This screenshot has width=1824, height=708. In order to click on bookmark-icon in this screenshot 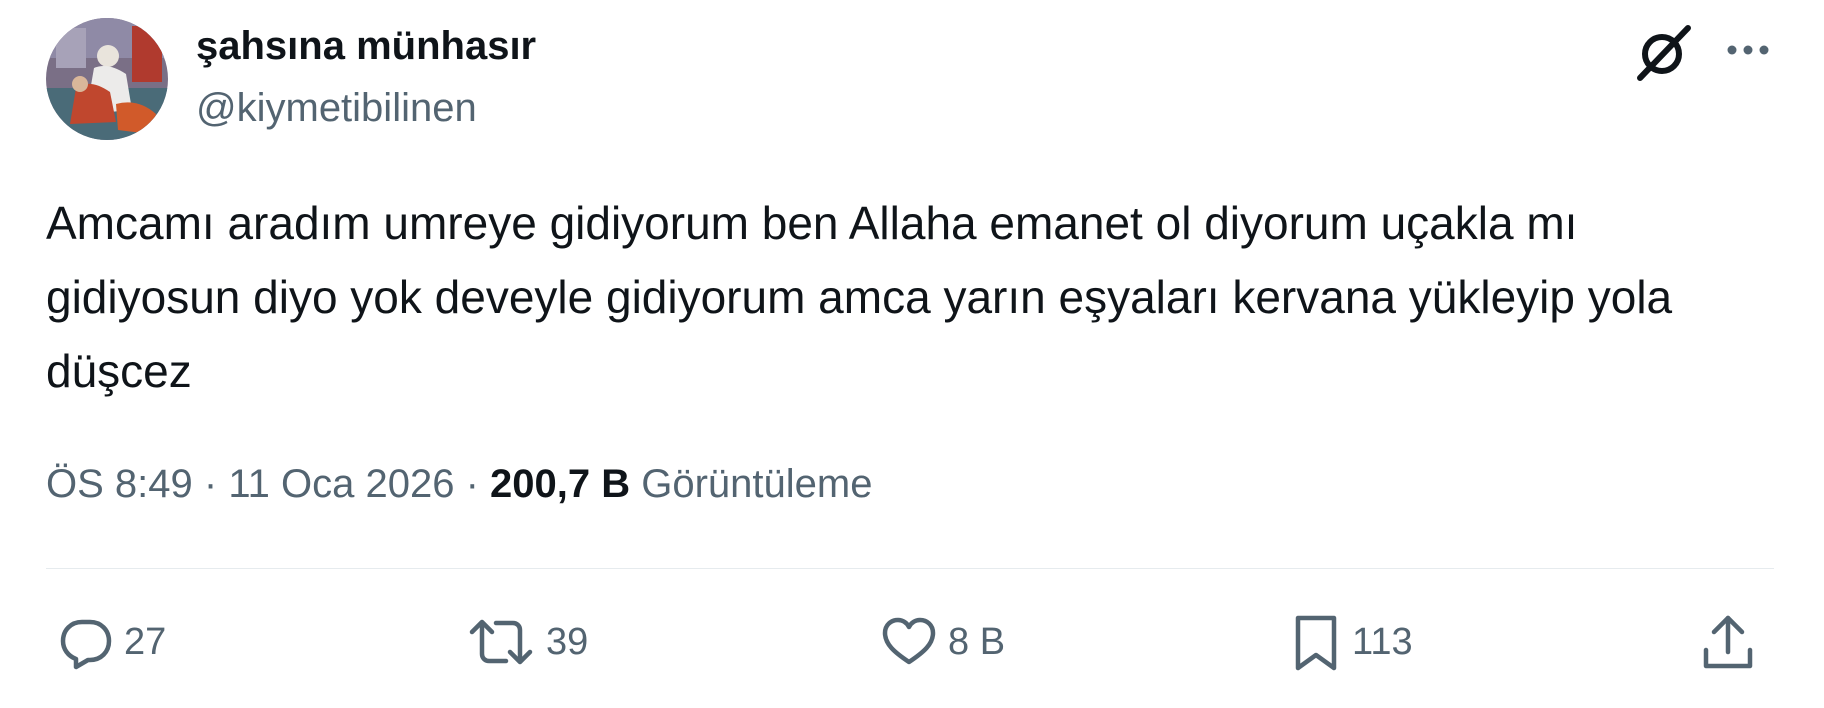, I will do `click(1316, 643)`.